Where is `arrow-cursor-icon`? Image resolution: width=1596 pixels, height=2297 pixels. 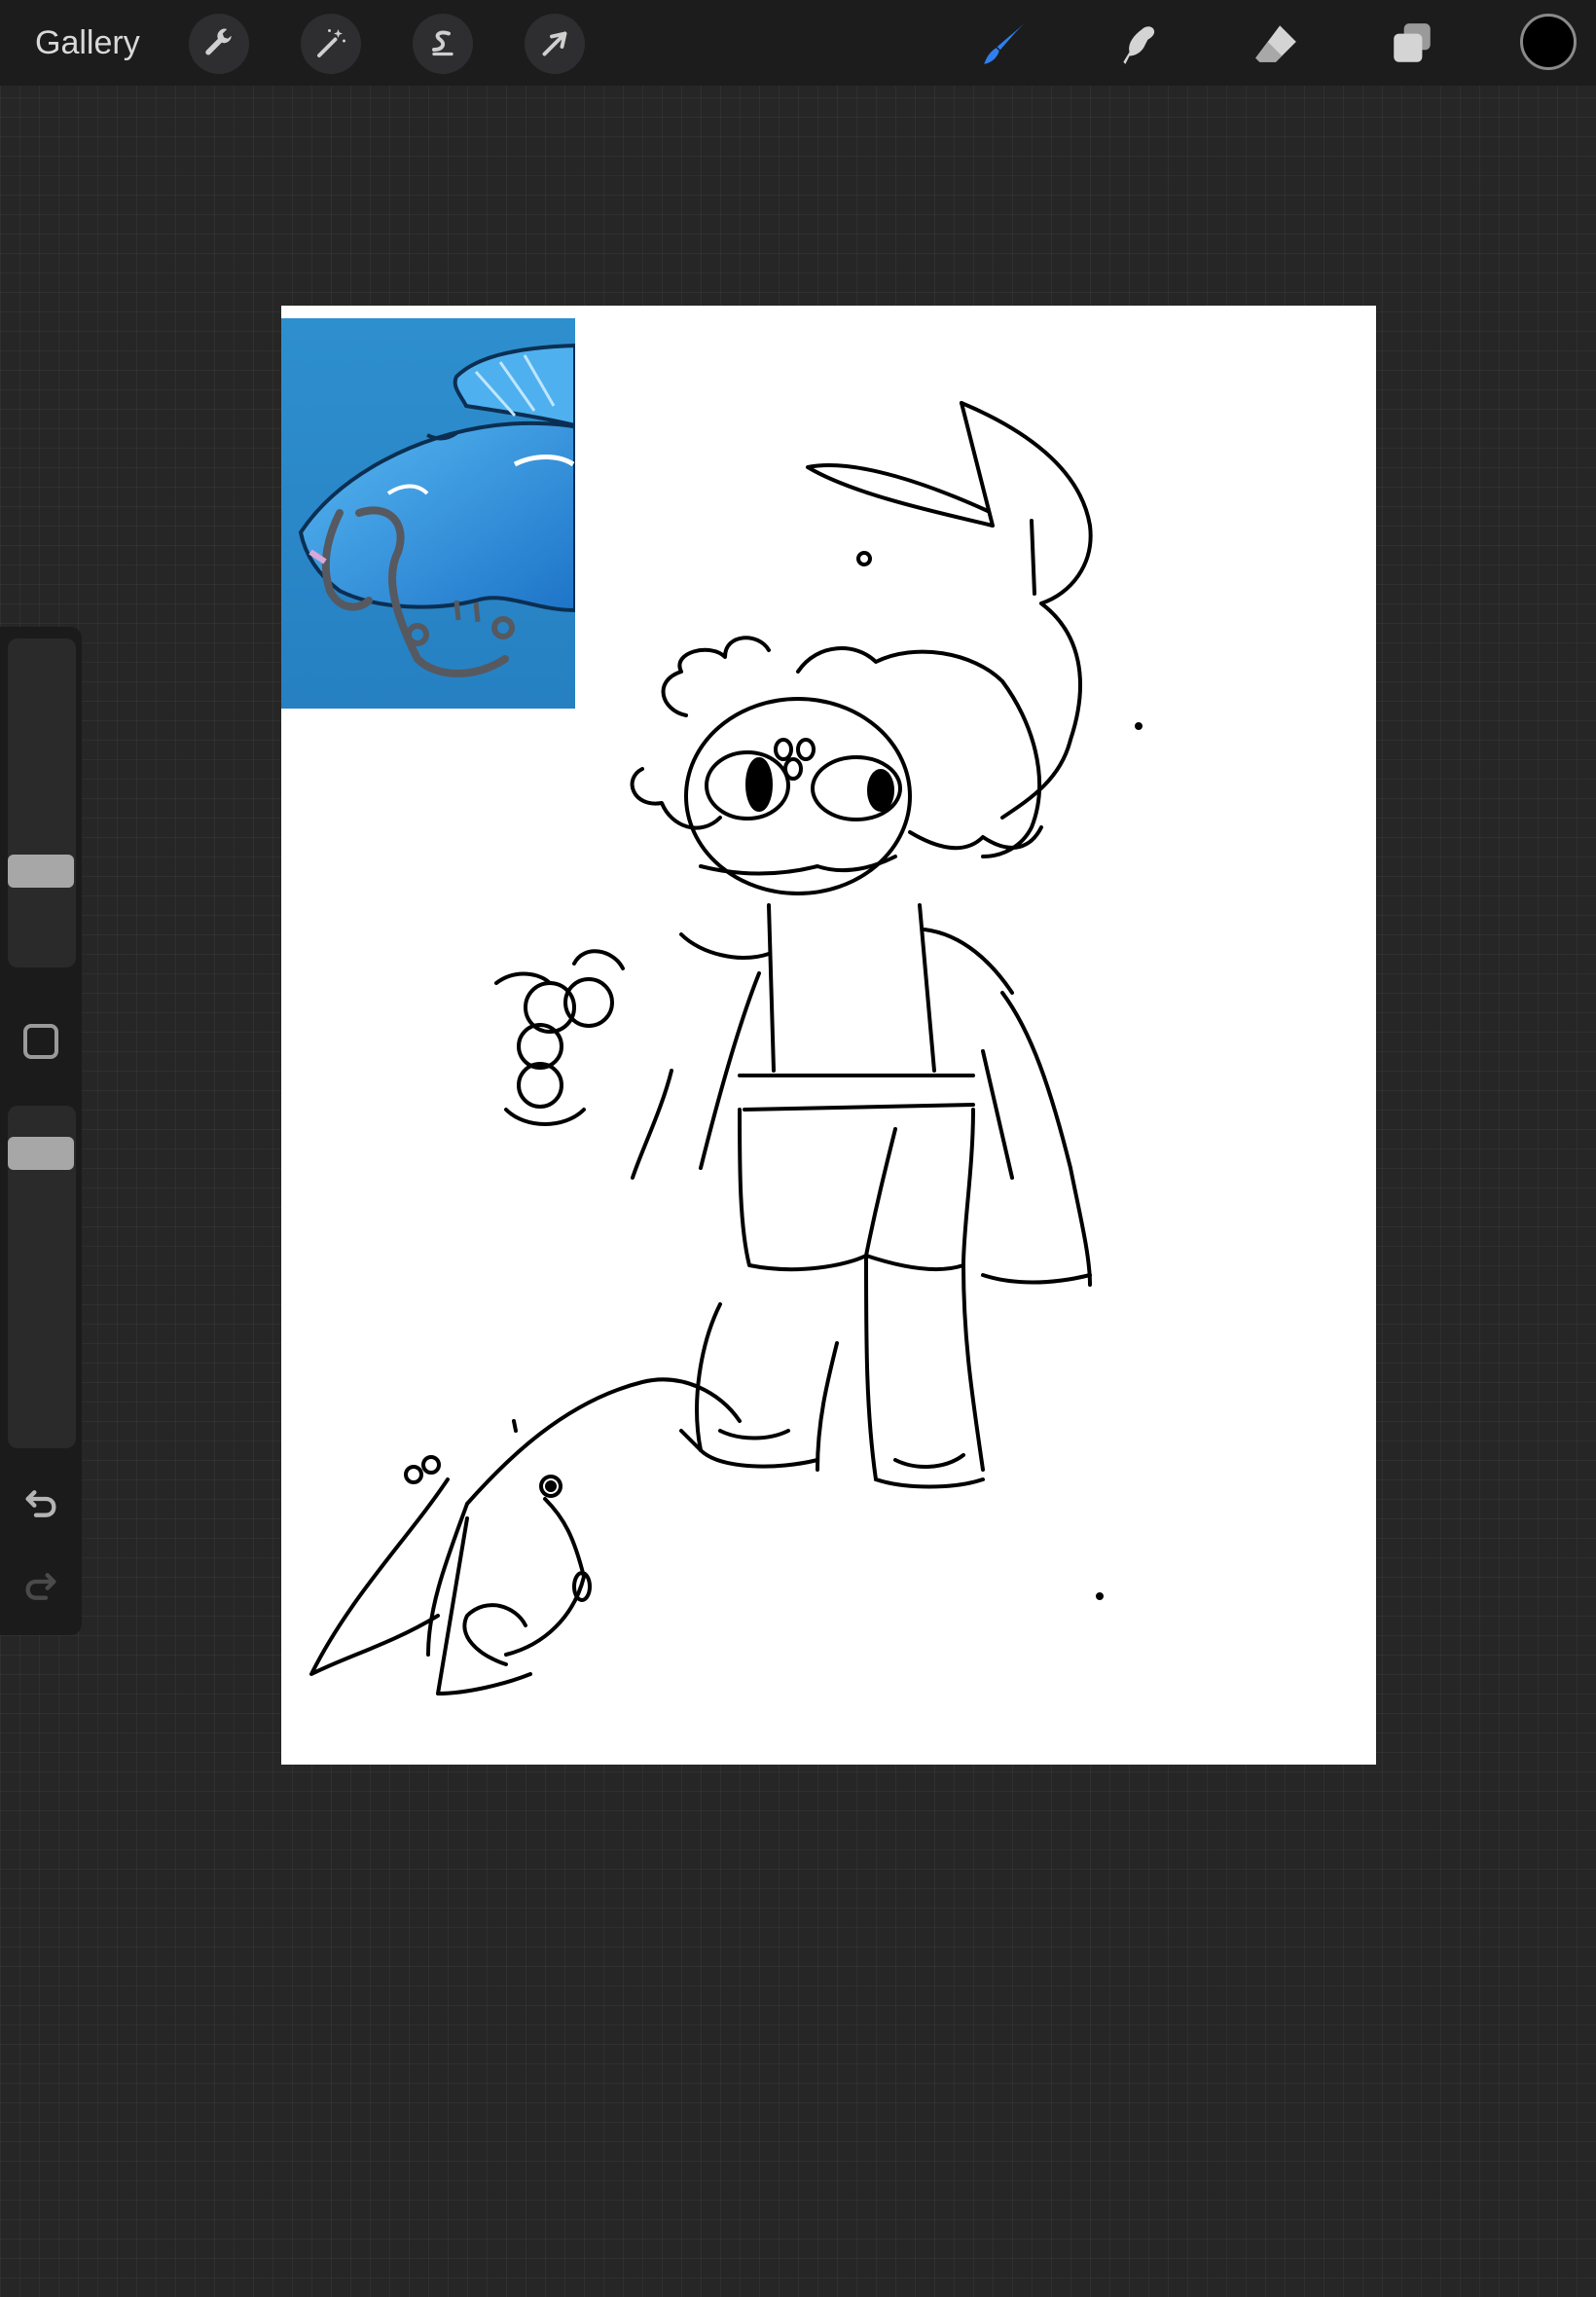 arrow-cursor-icon is located at coordinates (554, 44).